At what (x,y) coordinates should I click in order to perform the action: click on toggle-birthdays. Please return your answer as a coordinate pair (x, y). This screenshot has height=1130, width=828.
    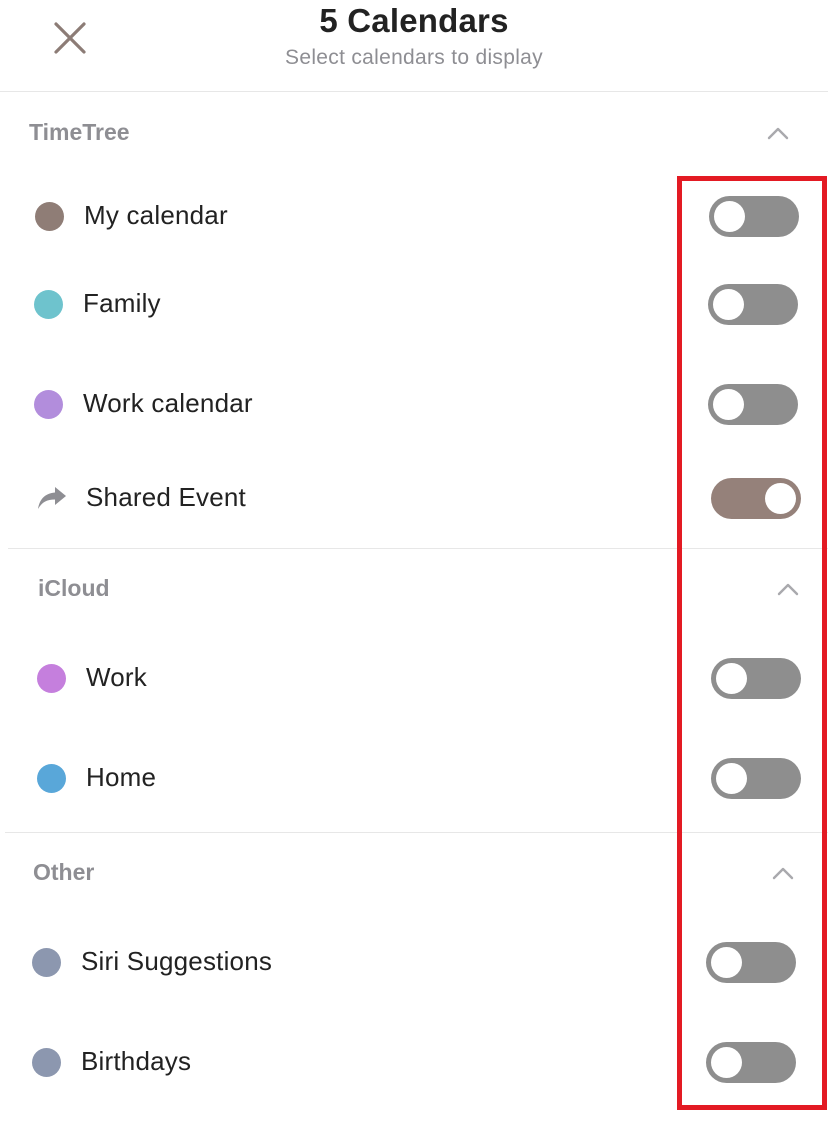
    Looking at the image, I should click on (751, 1062).